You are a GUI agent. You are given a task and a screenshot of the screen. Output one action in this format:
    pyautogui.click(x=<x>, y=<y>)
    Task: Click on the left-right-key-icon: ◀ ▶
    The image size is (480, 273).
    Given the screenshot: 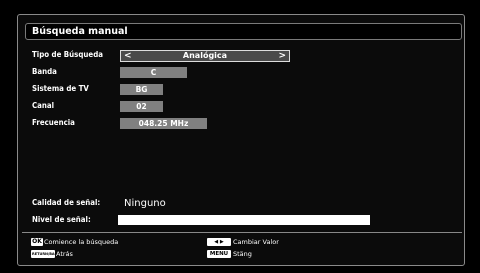 What is the action you would take?
    pyautogui.click(x=219, y=242)
    